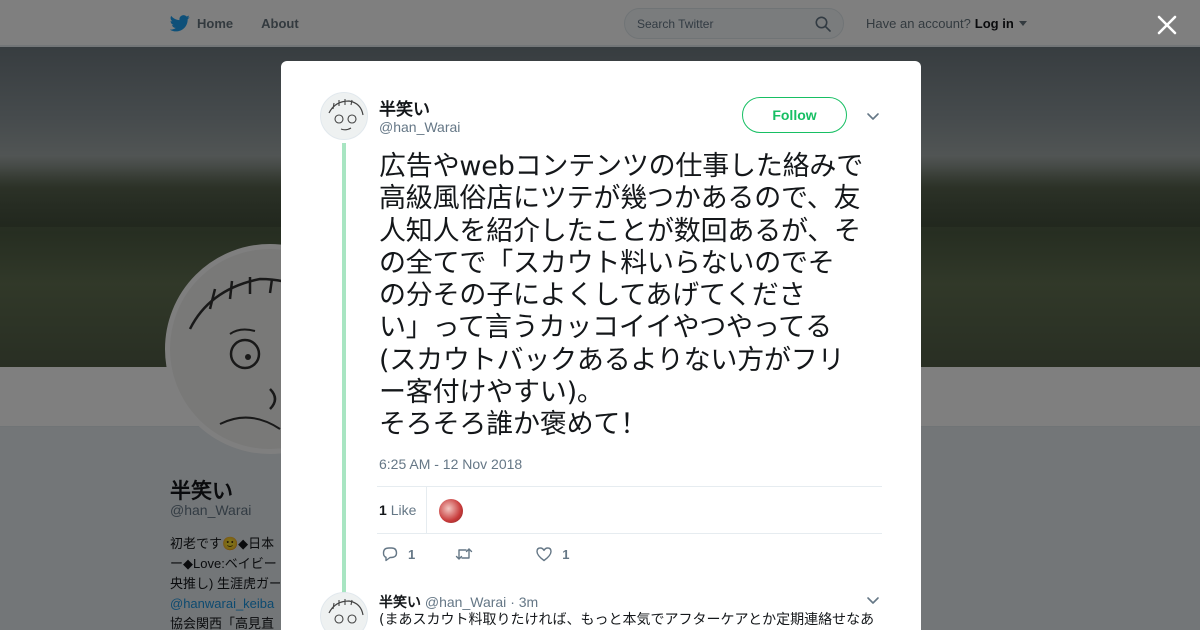 This screenshot has width=1200, height=630. Describe the element at coordinates (451, 511) in the screenshot. I see `liker-avatar` at that location.